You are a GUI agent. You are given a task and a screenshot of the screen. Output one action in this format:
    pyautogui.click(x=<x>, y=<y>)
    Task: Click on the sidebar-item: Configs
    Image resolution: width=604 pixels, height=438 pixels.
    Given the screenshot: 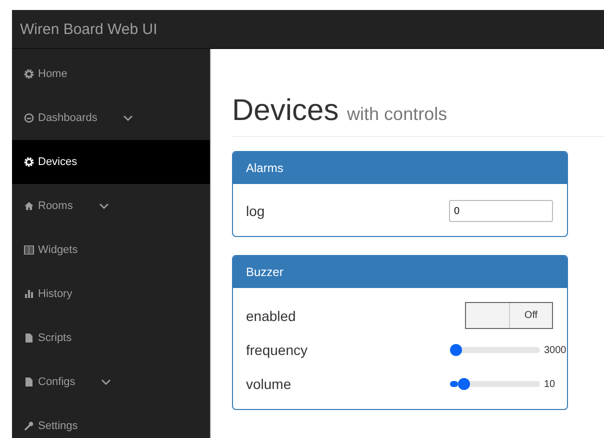 What is the action you would take?
    pyautogui.click(x=111, y=382)
    